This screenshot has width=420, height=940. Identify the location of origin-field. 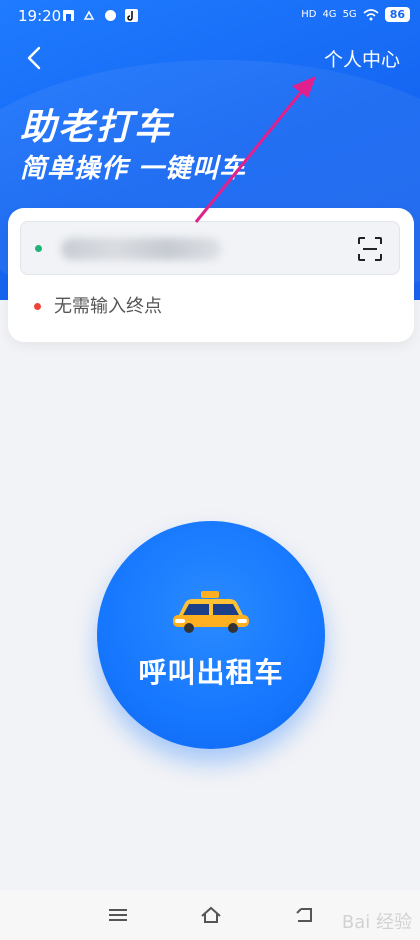
(210, 248).